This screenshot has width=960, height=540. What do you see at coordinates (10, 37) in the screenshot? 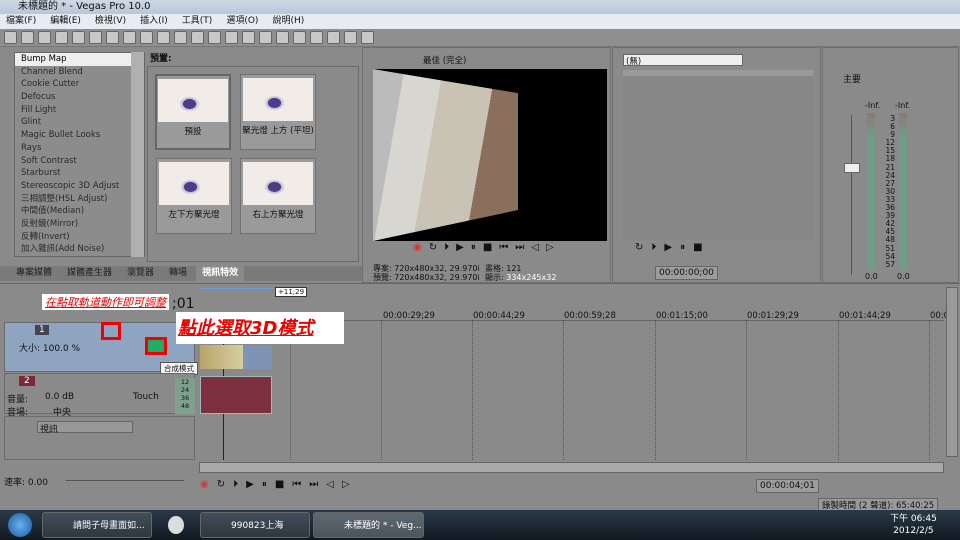
I see `new-icon` at bounding box center [10, 37].